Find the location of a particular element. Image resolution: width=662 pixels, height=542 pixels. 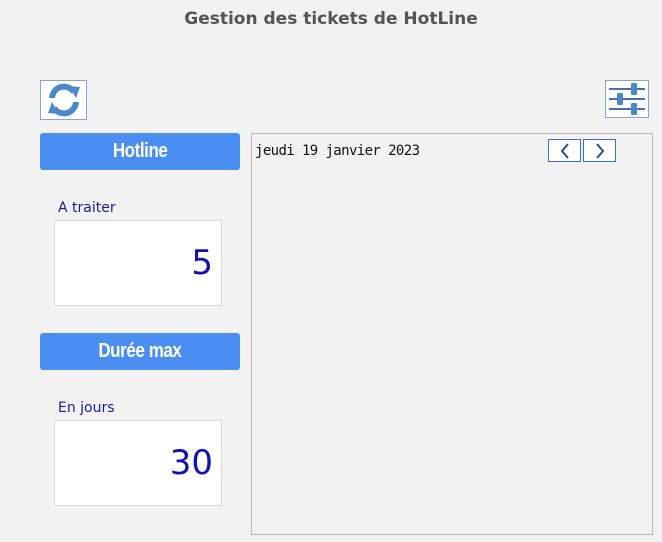

next-day-button is located at coordinates (599, 150).